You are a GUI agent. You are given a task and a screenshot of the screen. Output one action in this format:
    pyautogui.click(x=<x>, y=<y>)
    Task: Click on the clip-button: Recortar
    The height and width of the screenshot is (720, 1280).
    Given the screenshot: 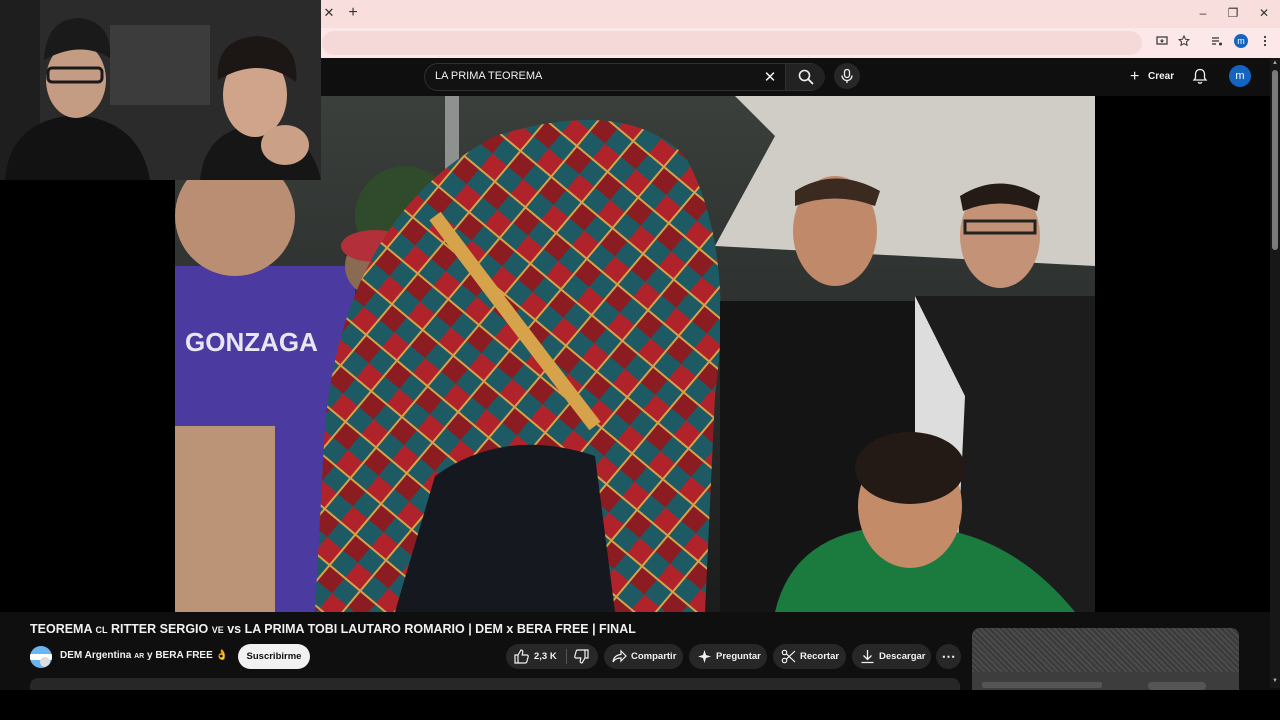 What is the action you would take?
    pyautogui.click(x=809, y=656)
    